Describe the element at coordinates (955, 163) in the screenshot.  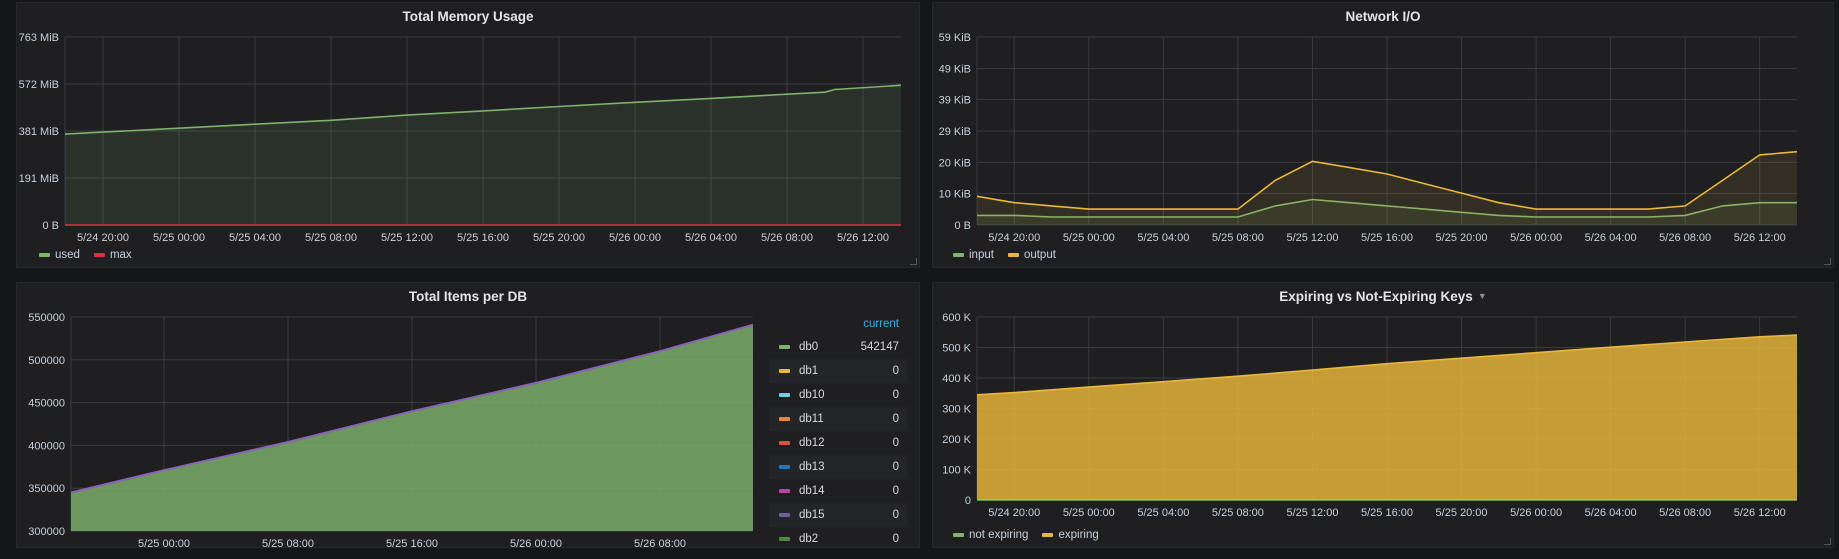
I see `y-tick-label: 20 KiB` at that location.